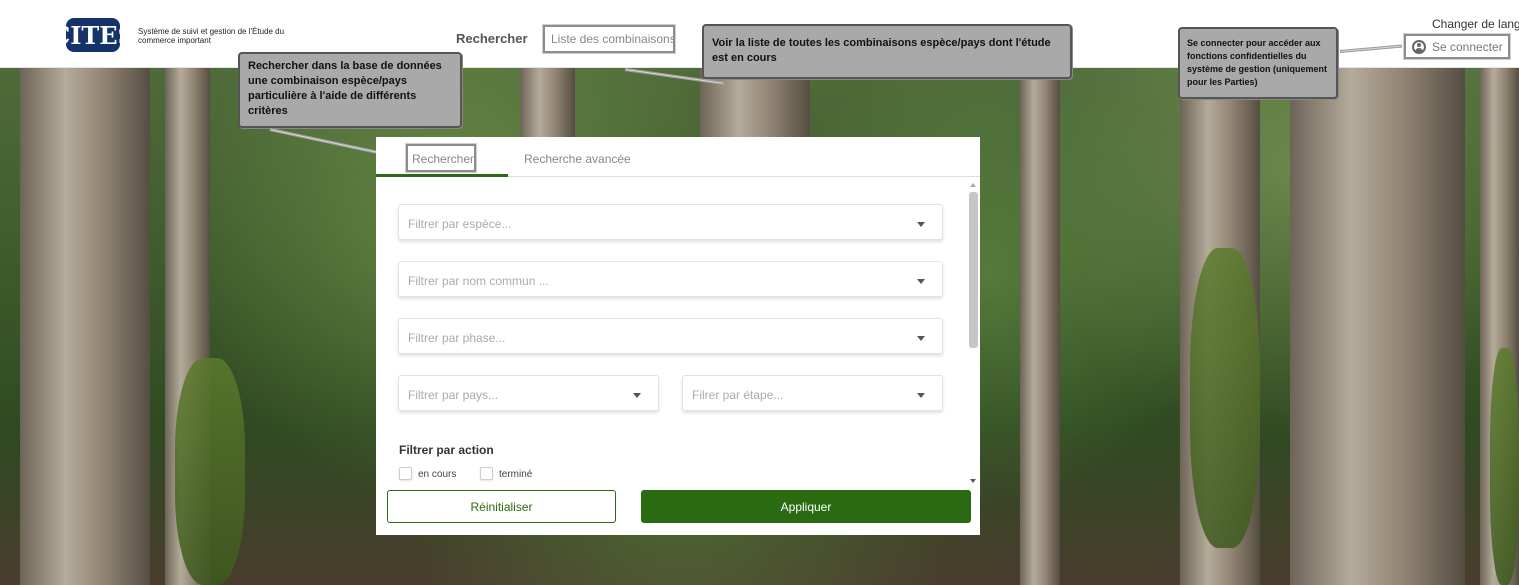  Describe the element at coordinates (678, 157) in the screenshot. I see `search-tabs: Rechercher Recherche avancée` at that location.